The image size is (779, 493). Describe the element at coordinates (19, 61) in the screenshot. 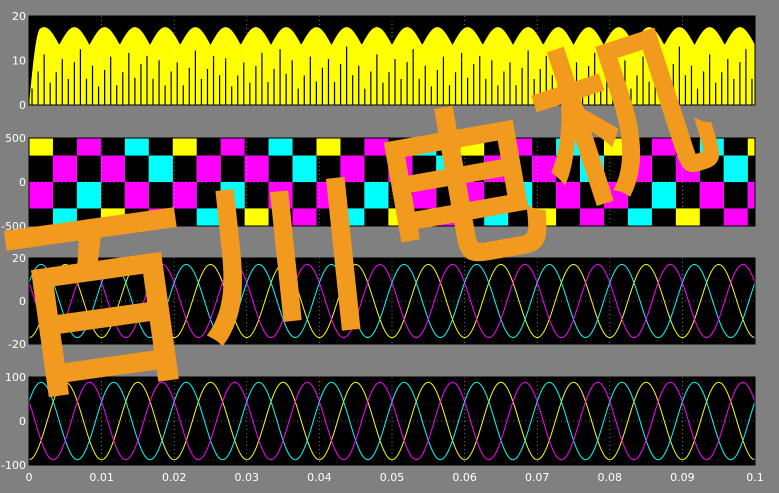

I see `y-tick-label: 10` at that location.